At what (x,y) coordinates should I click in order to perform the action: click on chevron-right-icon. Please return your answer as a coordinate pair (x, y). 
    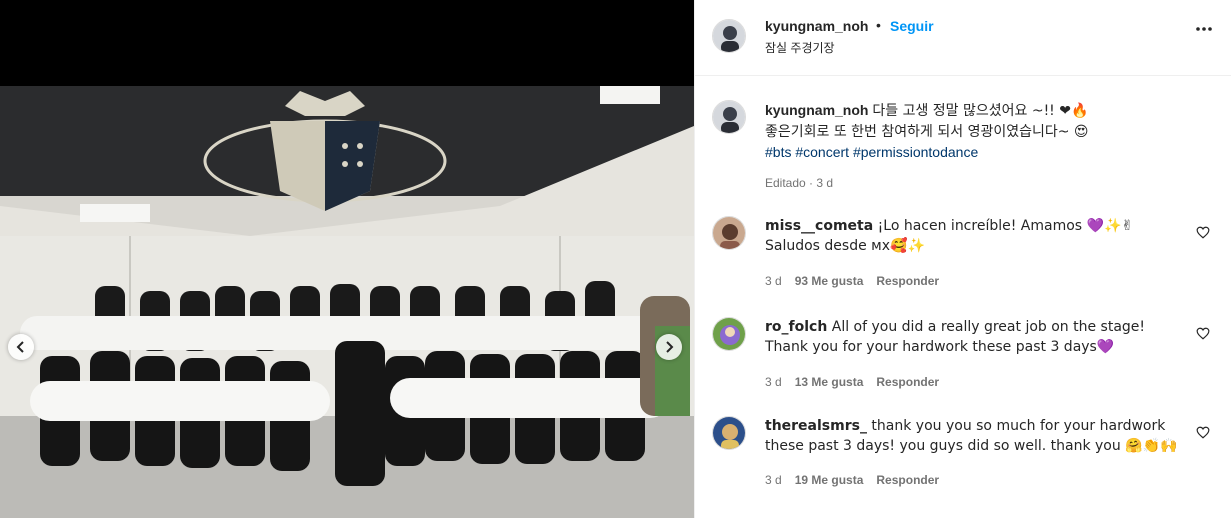
    Looking at the image, I should click on (670, 347).